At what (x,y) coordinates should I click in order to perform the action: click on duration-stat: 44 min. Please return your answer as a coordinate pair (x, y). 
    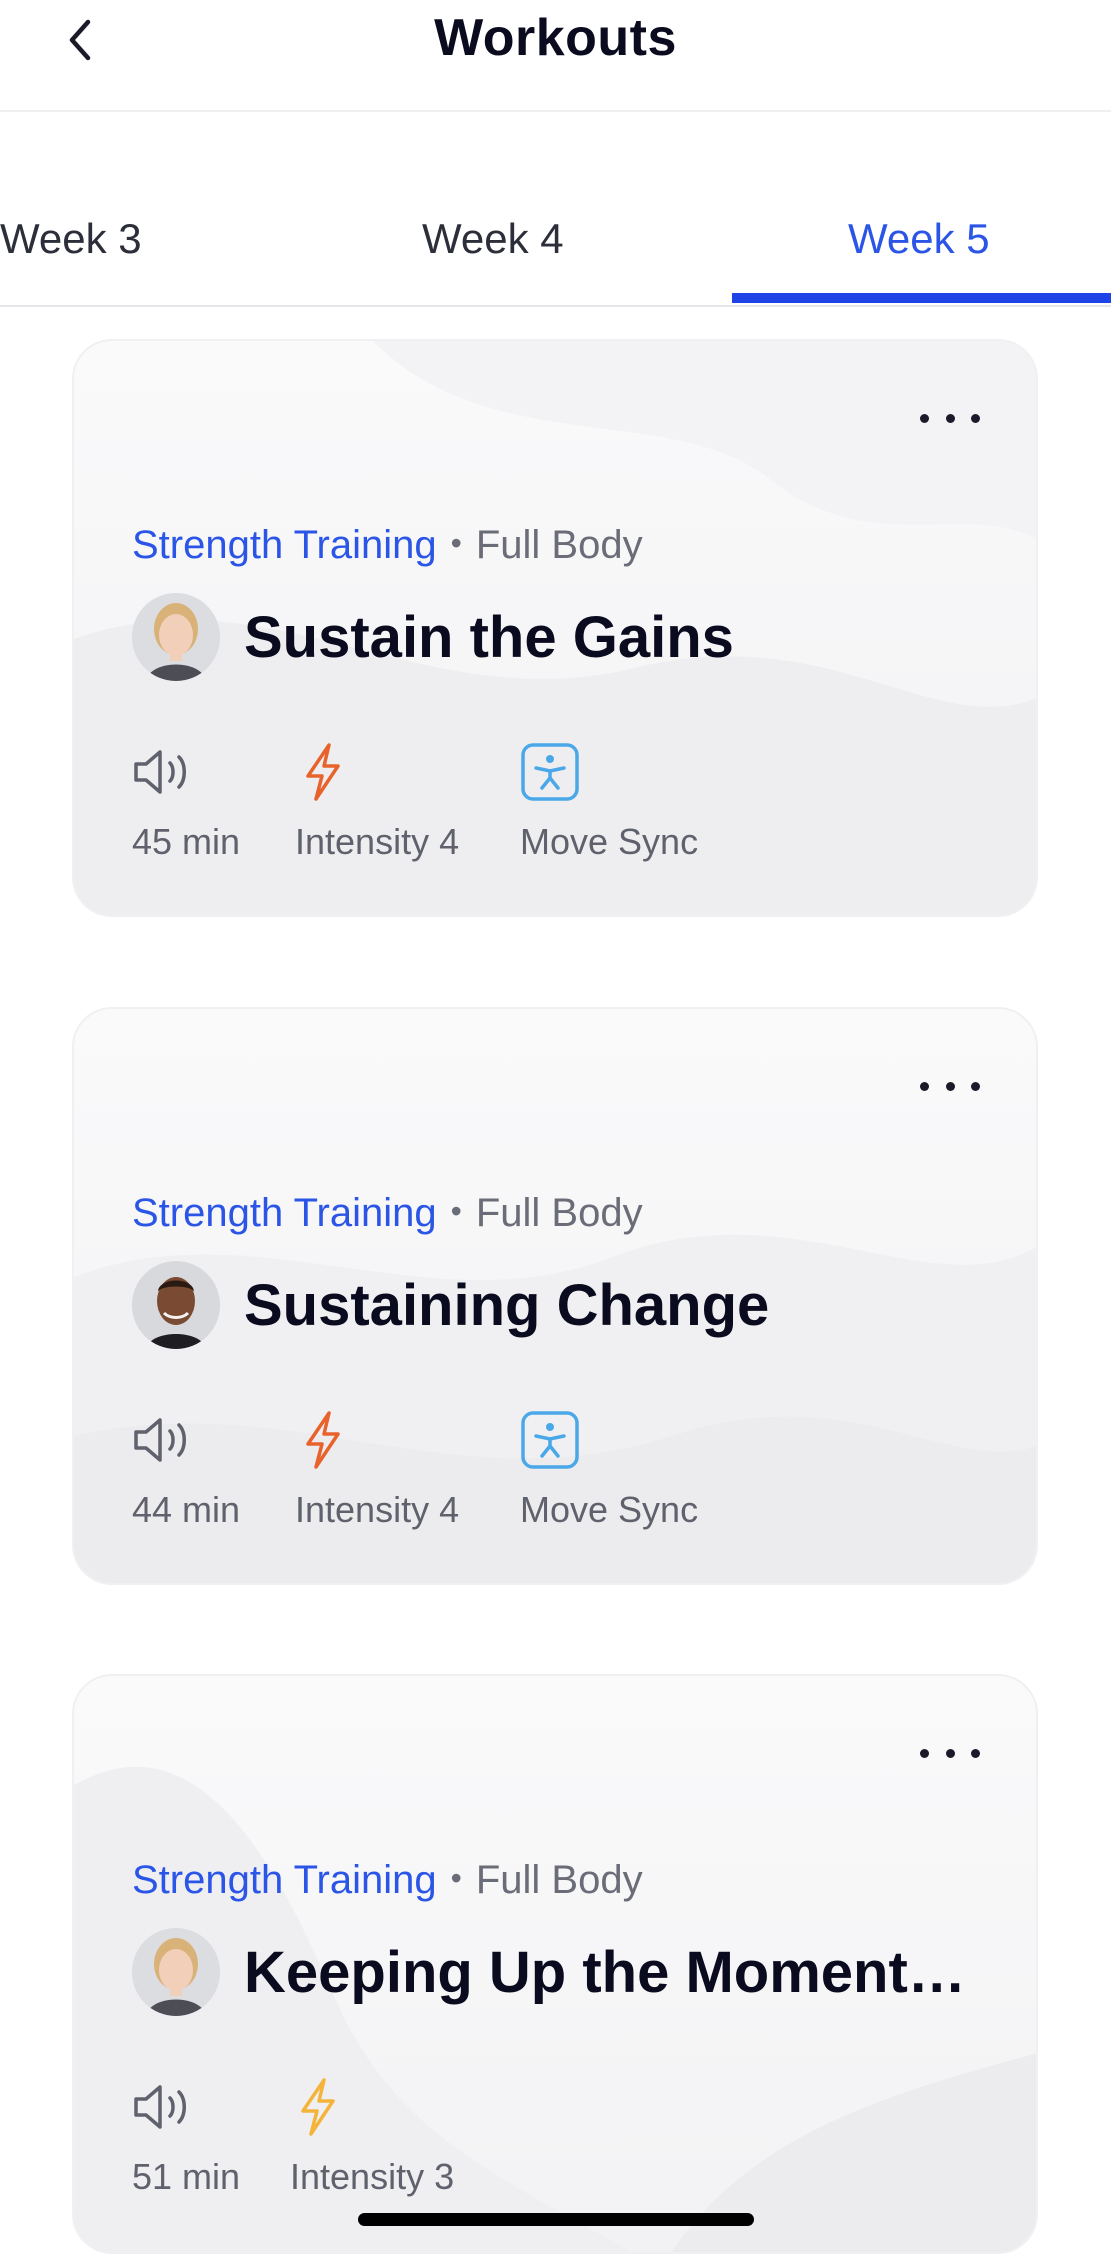
    Looking at the image, I should click on (186, 1468).